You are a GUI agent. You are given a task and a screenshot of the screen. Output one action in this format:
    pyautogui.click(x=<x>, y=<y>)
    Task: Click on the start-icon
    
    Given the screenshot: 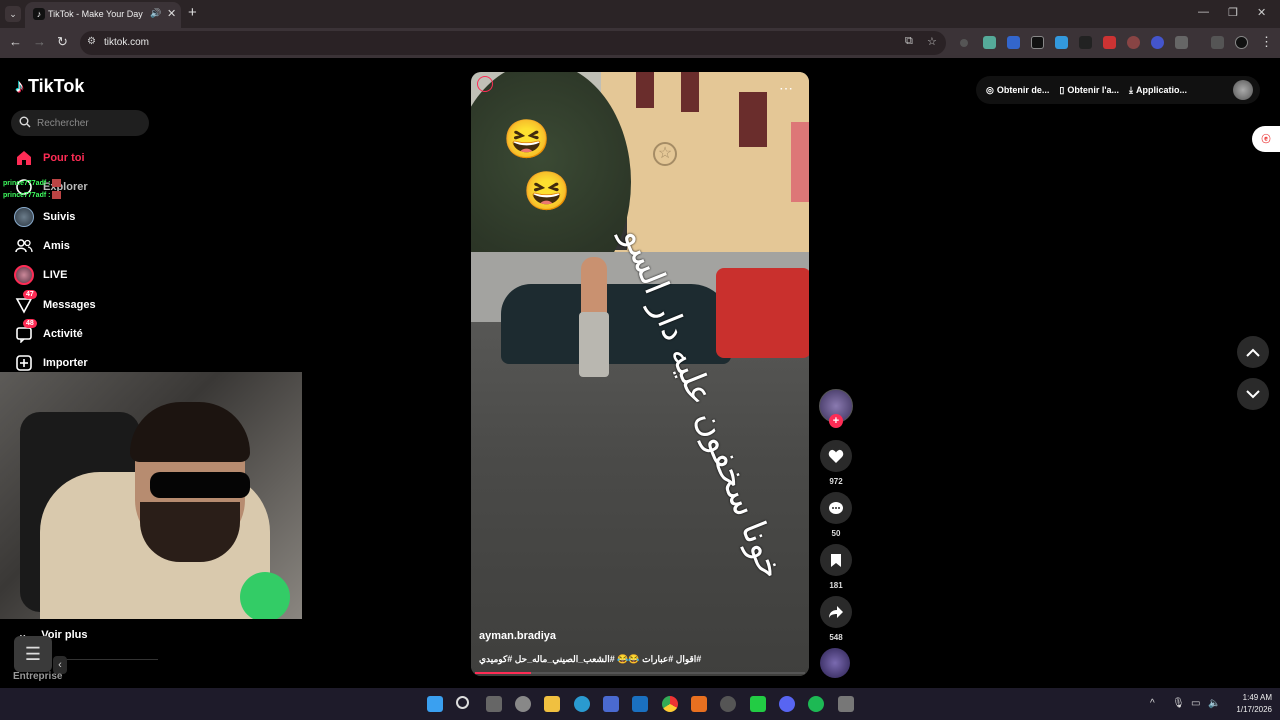 What is the action you would take?
    pyautogui.click(x=435, y=704)
    